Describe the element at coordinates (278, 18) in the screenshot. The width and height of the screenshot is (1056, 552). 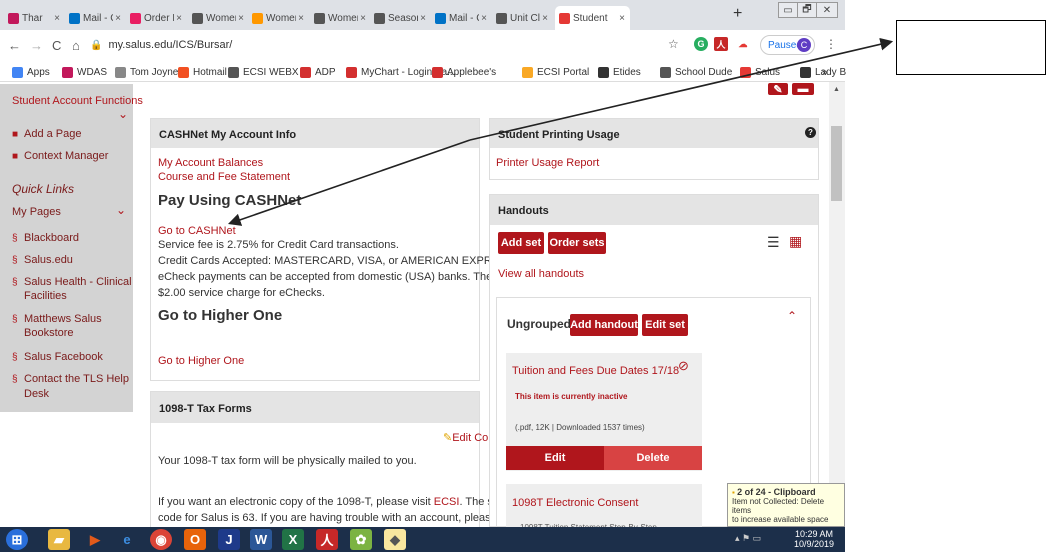
I see `tab-4: Women×` at that location.